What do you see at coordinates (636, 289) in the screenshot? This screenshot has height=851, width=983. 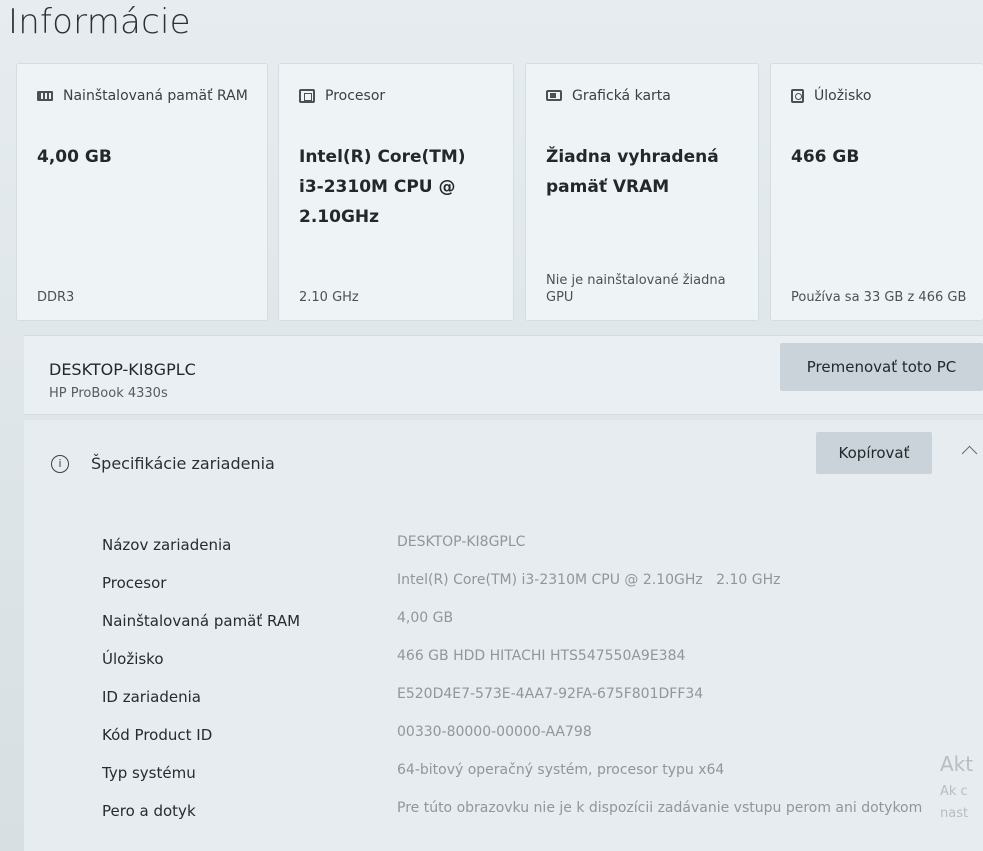 I see `card-graphics-footer: Nie je nainštalované žiadna GPU` at bounding box center [636, 289].